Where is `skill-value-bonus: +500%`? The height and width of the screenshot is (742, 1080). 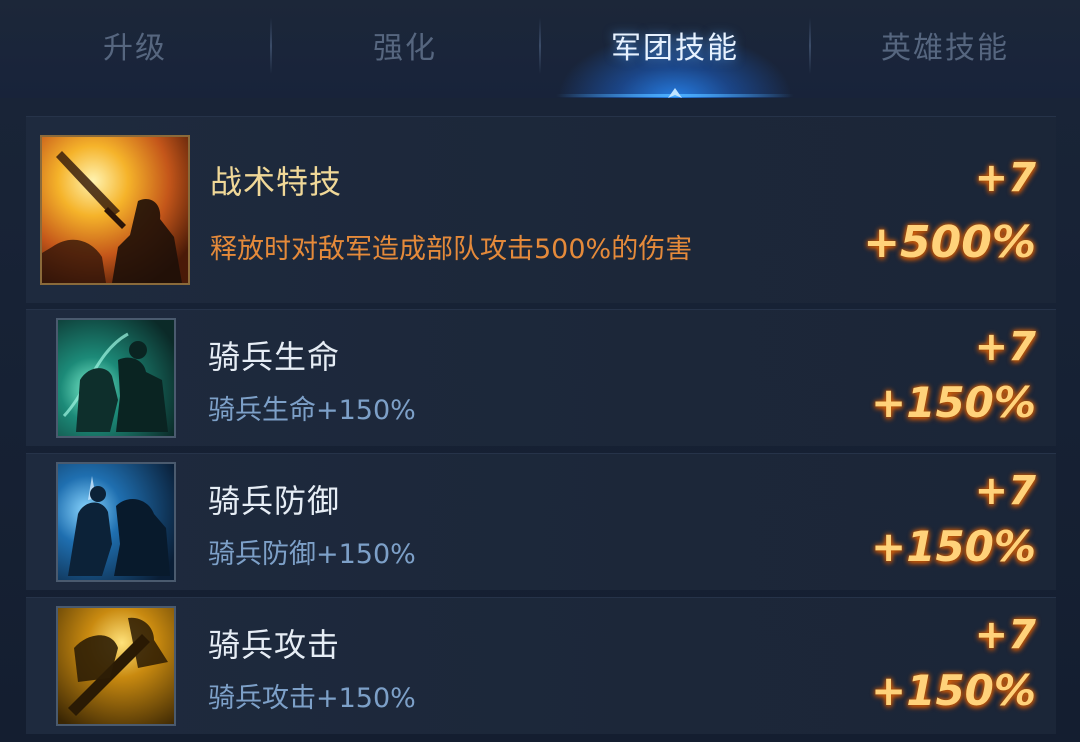 skill-value-bonus: +500% is located at coordinates (949, 242).